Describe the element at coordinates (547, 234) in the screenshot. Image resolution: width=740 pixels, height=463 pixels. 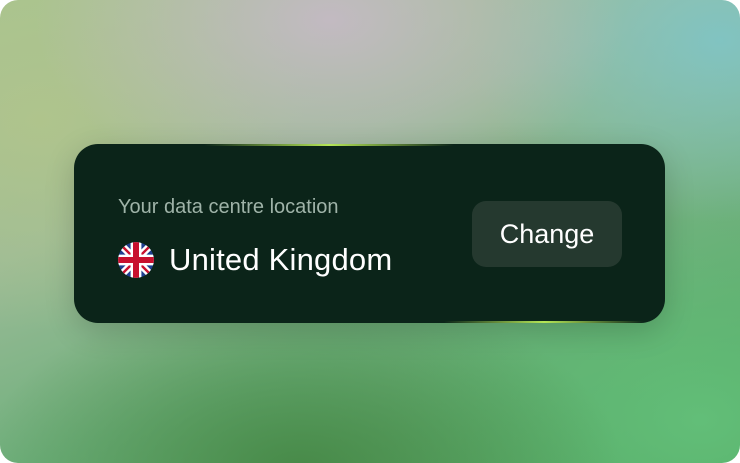
I see `change-location-button: Change` at that location.